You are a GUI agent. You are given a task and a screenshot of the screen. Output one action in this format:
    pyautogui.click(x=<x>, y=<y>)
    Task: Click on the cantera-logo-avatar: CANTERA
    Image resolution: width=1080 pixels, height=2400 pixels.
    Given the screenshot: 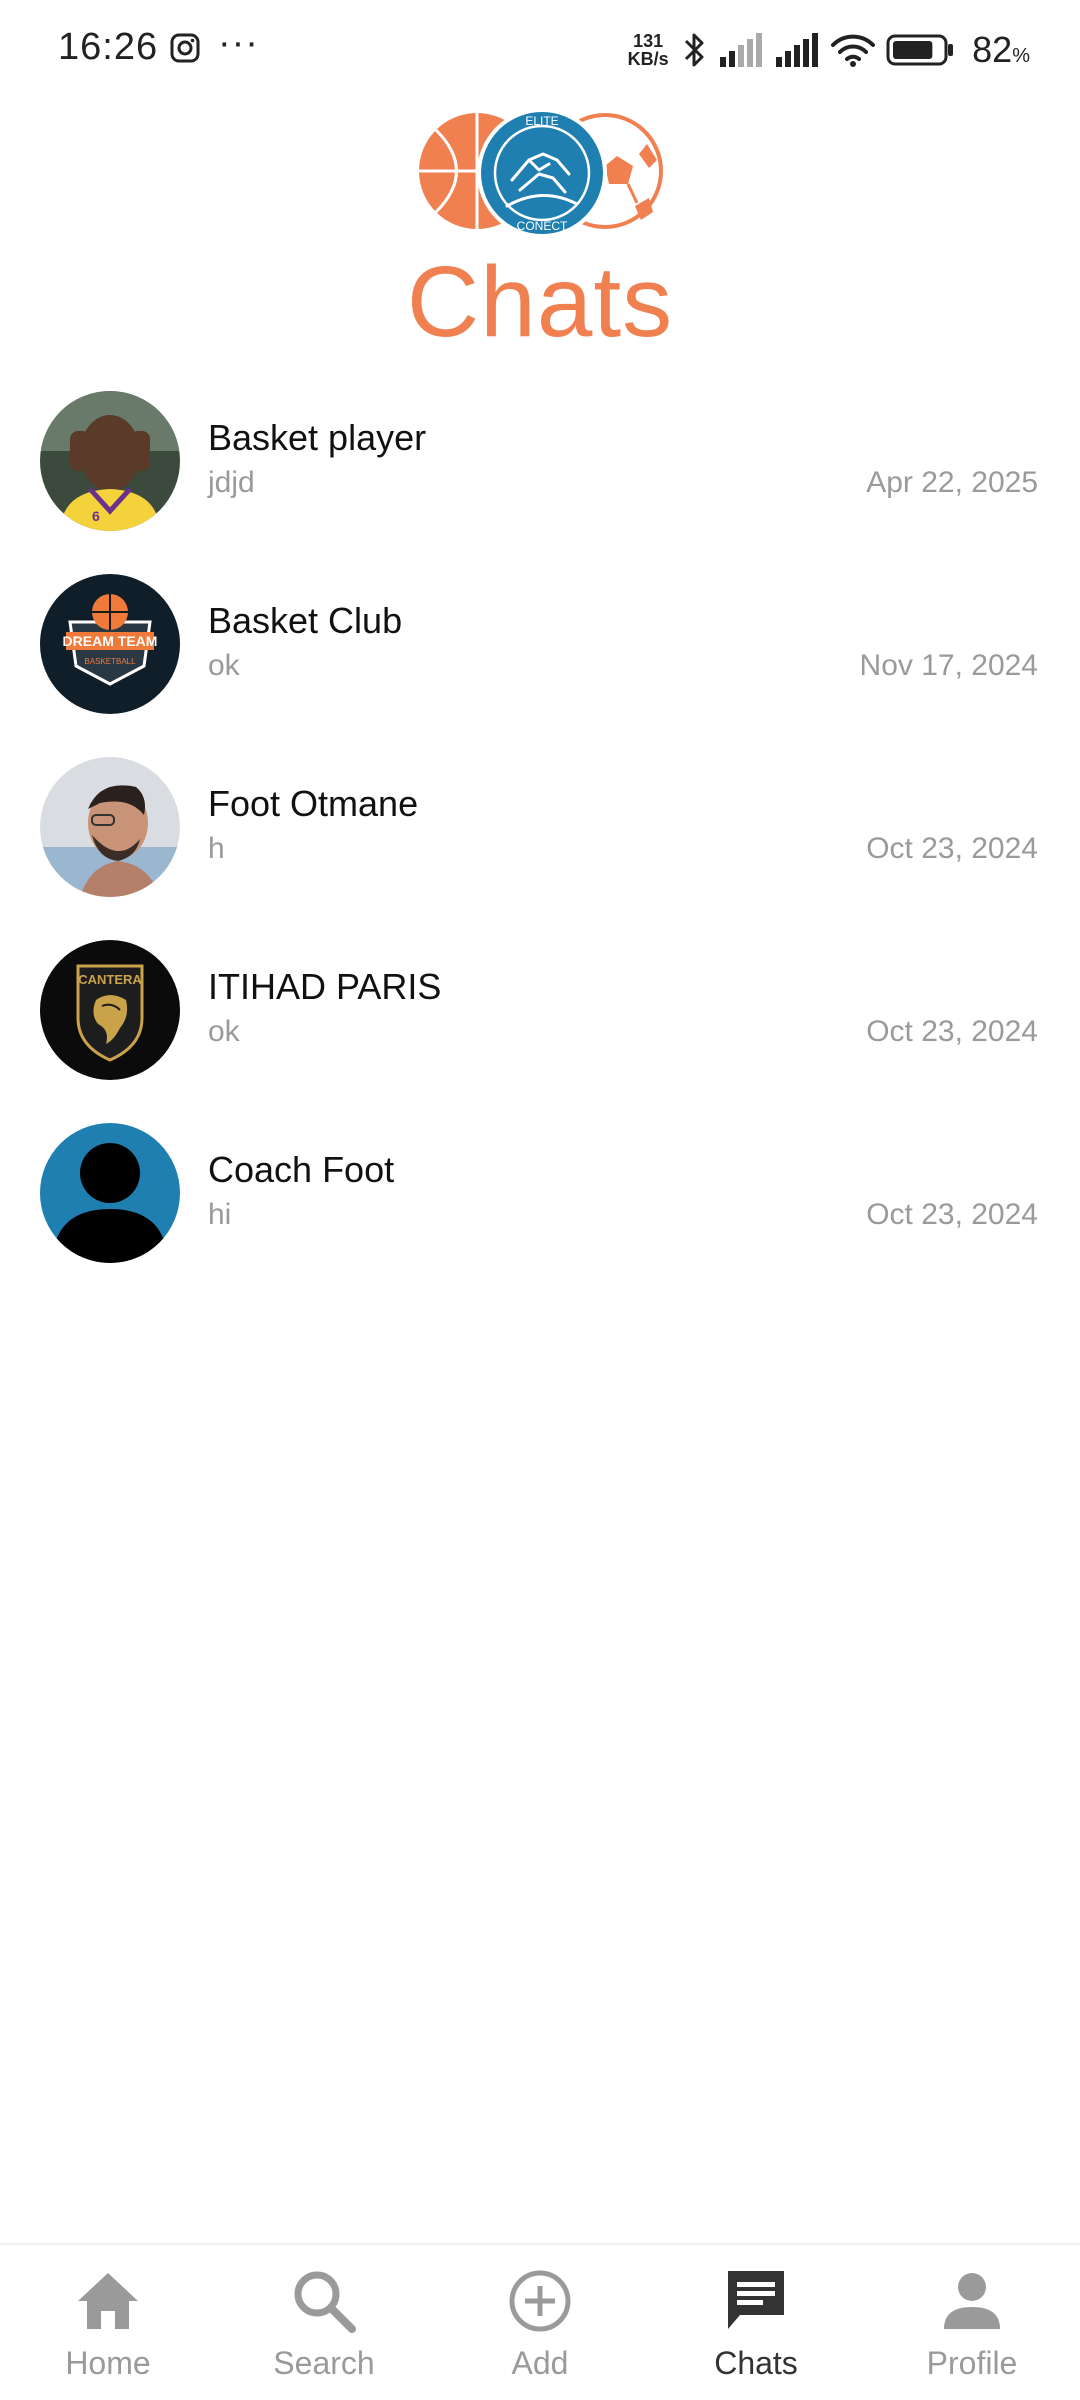 What is the action you would take?
    pyautogui.click(x=110, y=1010)
    